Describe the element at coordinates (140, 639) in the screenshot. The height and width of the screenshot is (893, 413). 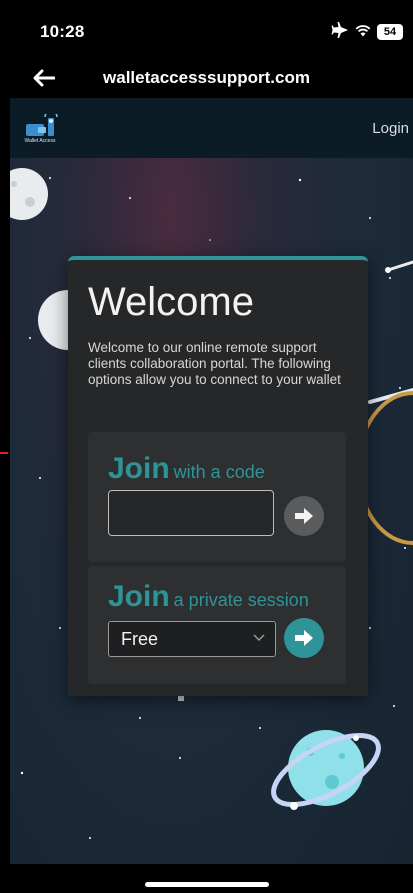
I see `selected-option: Free` at that location.